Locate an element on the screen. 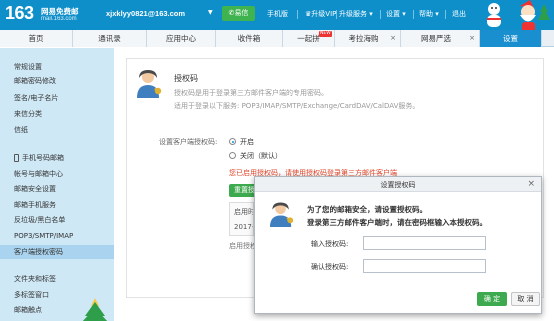 Image resolution: width=554 pixels, height=321 pixels. sidebar-item-touchpoint: 邮箱触点 is located at coordinates (28, 310).